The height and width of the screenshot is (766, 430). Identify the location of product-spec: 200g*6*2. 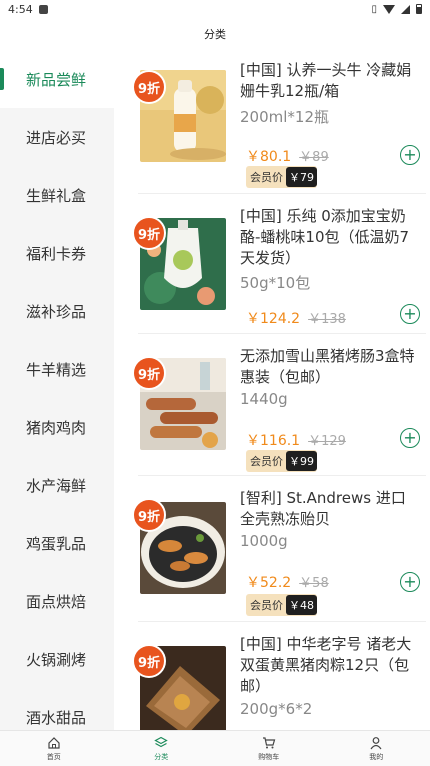
(276, 709).